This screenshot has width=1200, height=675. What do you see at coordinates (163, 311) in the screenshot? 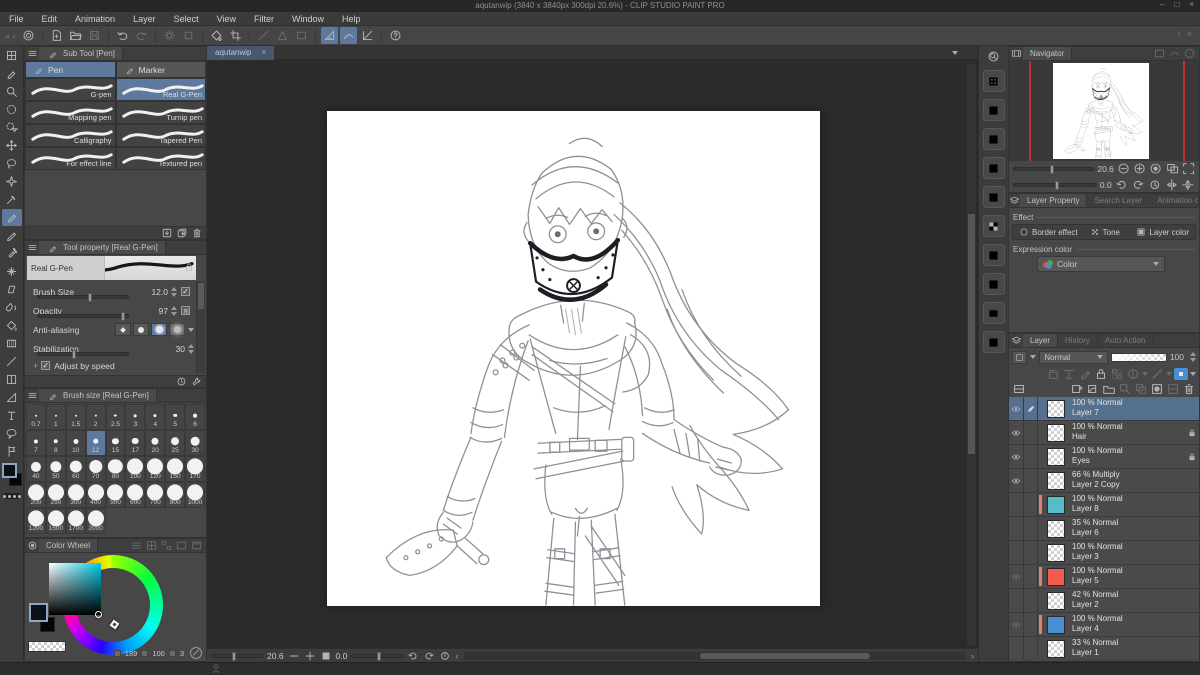
I see `opacity-value: 97` at bounding box center [163, 311].